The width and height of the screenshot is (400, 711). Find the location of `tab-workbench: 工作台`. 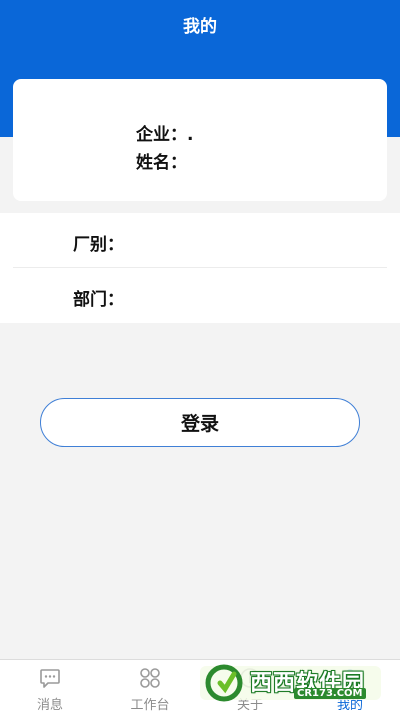

tab-workbench: 工作台 is located at coordinates (150, 685).